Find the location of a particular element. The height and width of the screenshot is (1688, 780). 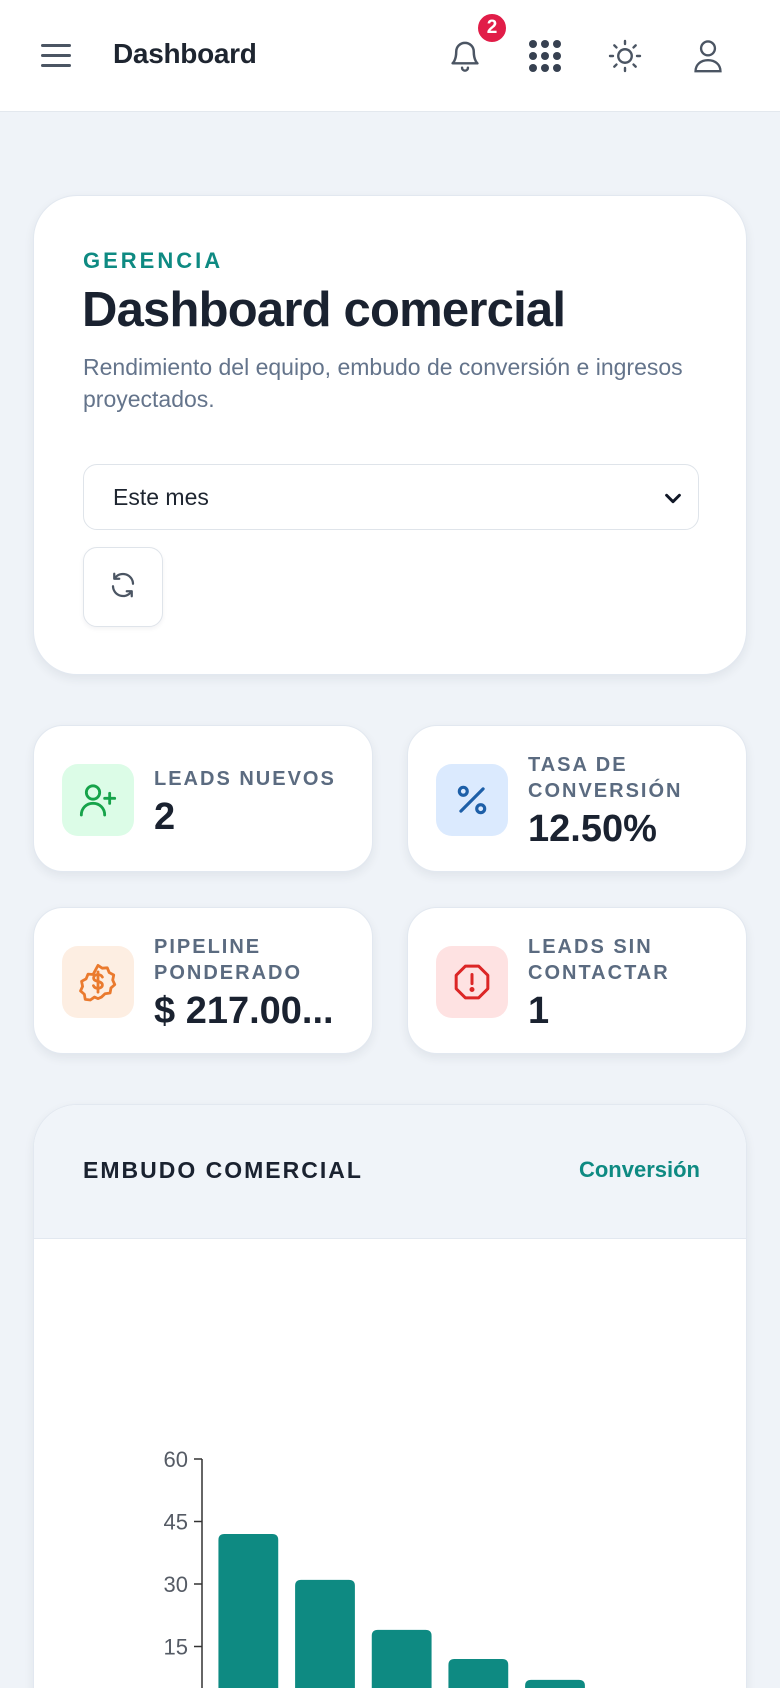

stat-label: PIPELINE PONDERADO is located at coordinates (228, 960).